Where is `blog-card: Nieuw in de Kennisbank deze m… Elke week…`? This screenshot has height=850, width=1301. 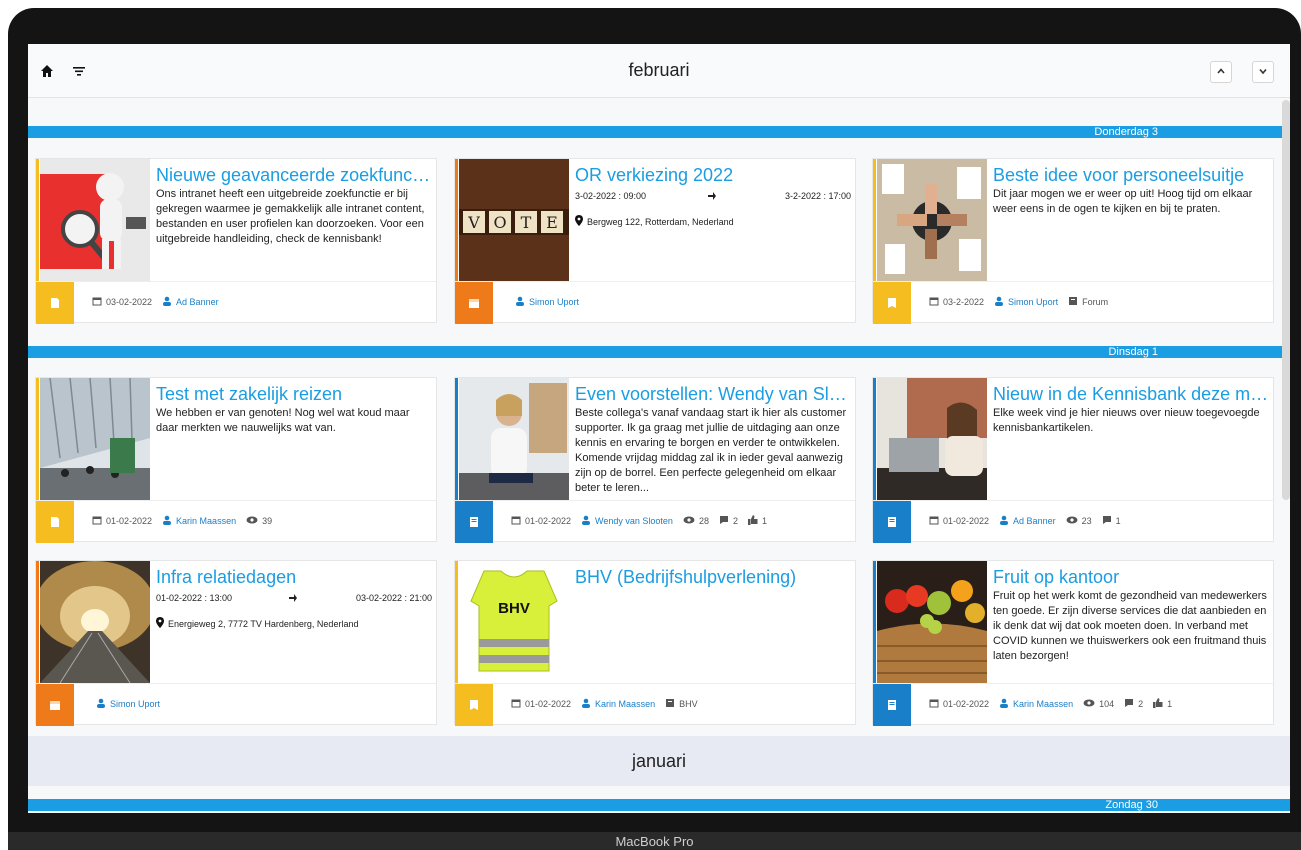 blog-card: Nieuw in de Kennisbank deze m… Elke week… is located at coordinates (1073, 460).